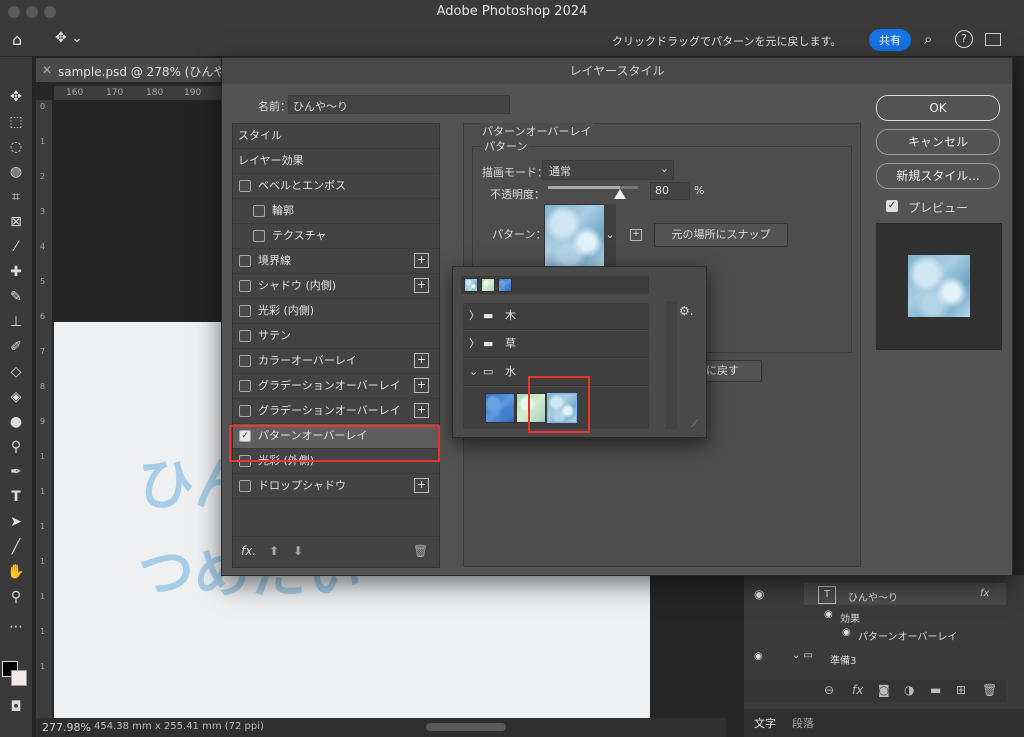  I want to click on layer-group-row: ◉ ⌄ ▭ 準備3, so click(875, 659).